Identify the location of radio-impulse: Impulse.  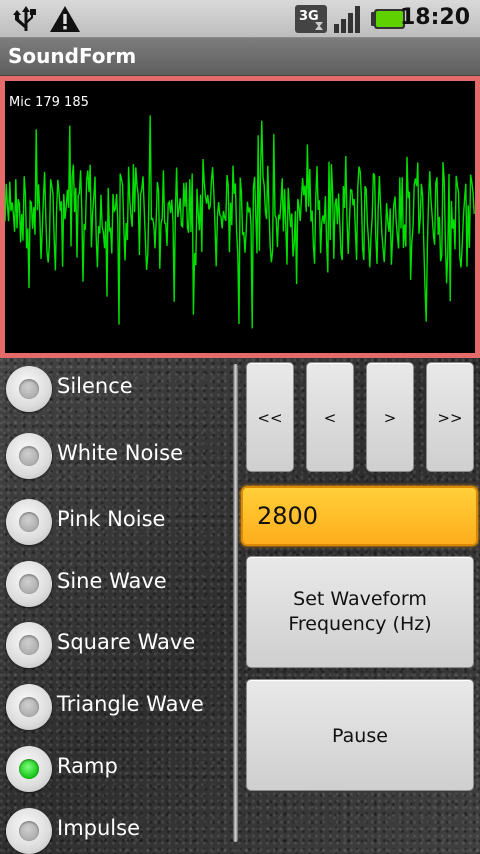
(116, 828).